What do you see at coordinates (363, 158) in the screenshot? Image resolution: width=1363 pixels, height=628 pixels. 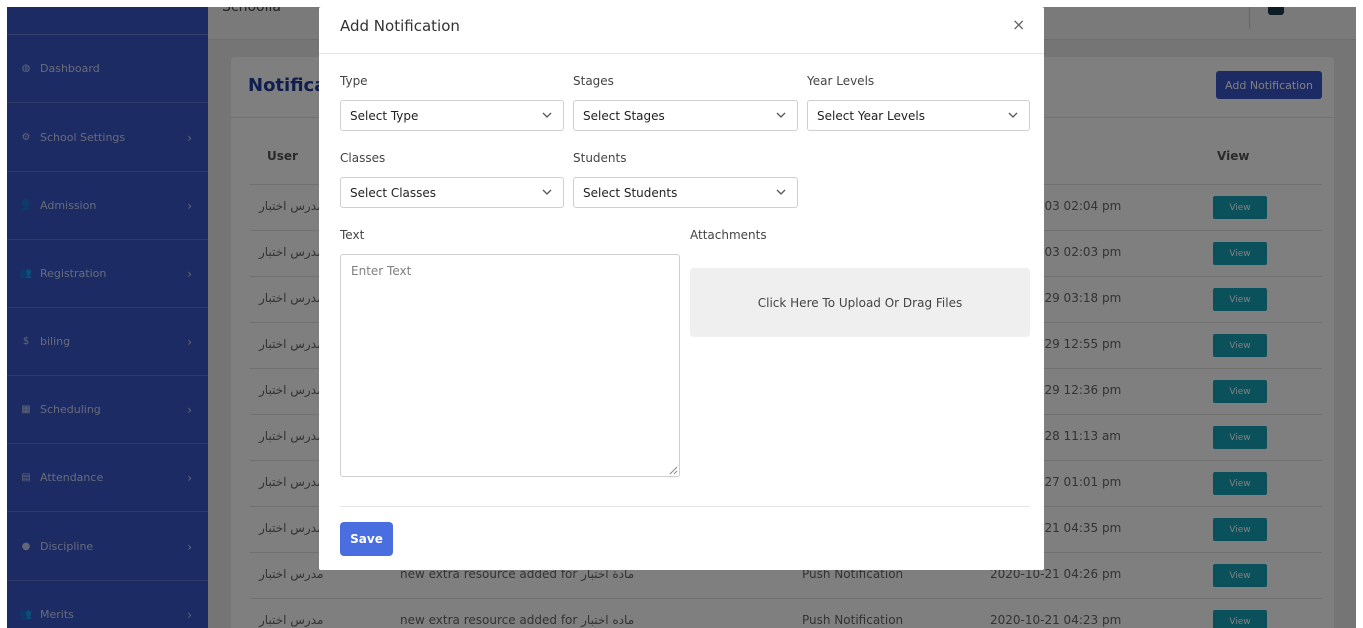 I see `classes-label: Classes` at bounding box center [363, 158].